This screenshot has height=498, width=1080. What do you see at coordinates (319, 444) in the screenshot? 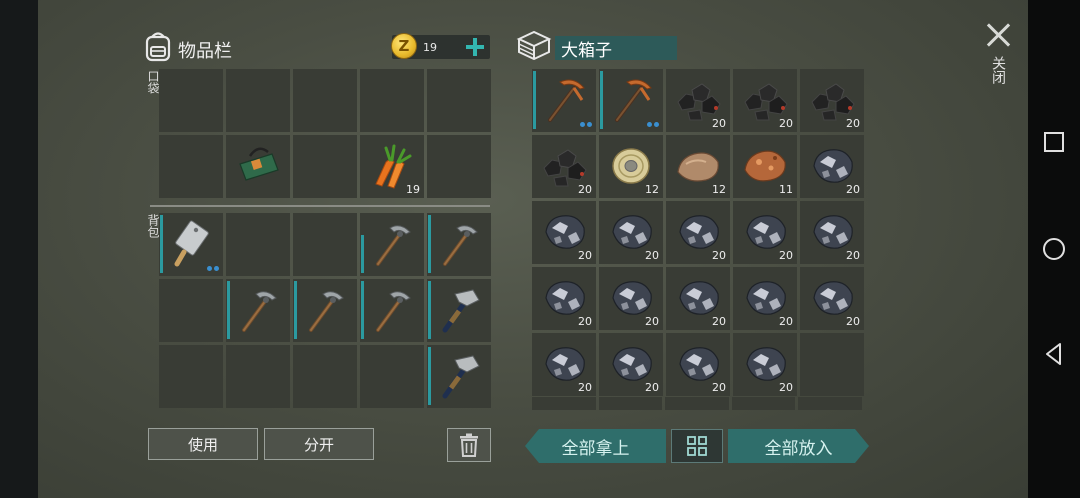
I see `split-button: 分开` at bounding box center [319, 444].